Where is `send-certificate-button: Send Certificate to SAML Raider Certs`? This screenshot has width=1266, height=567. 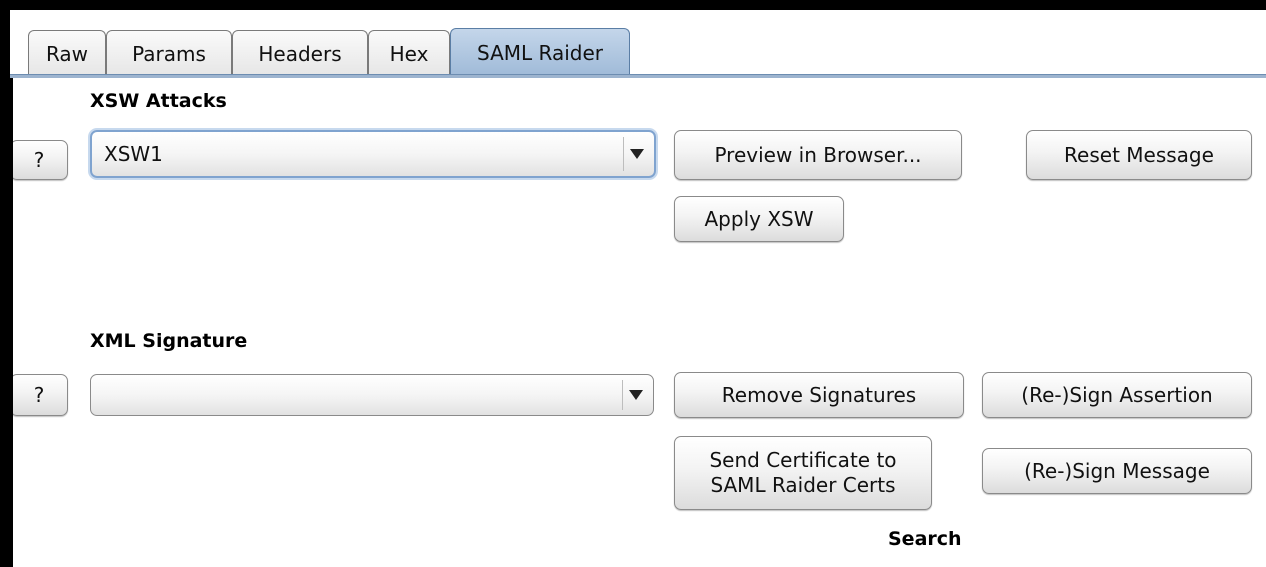
send-certificate-button: Send Certificate to SAML Raider Certs is located at coordinates (803, 473).